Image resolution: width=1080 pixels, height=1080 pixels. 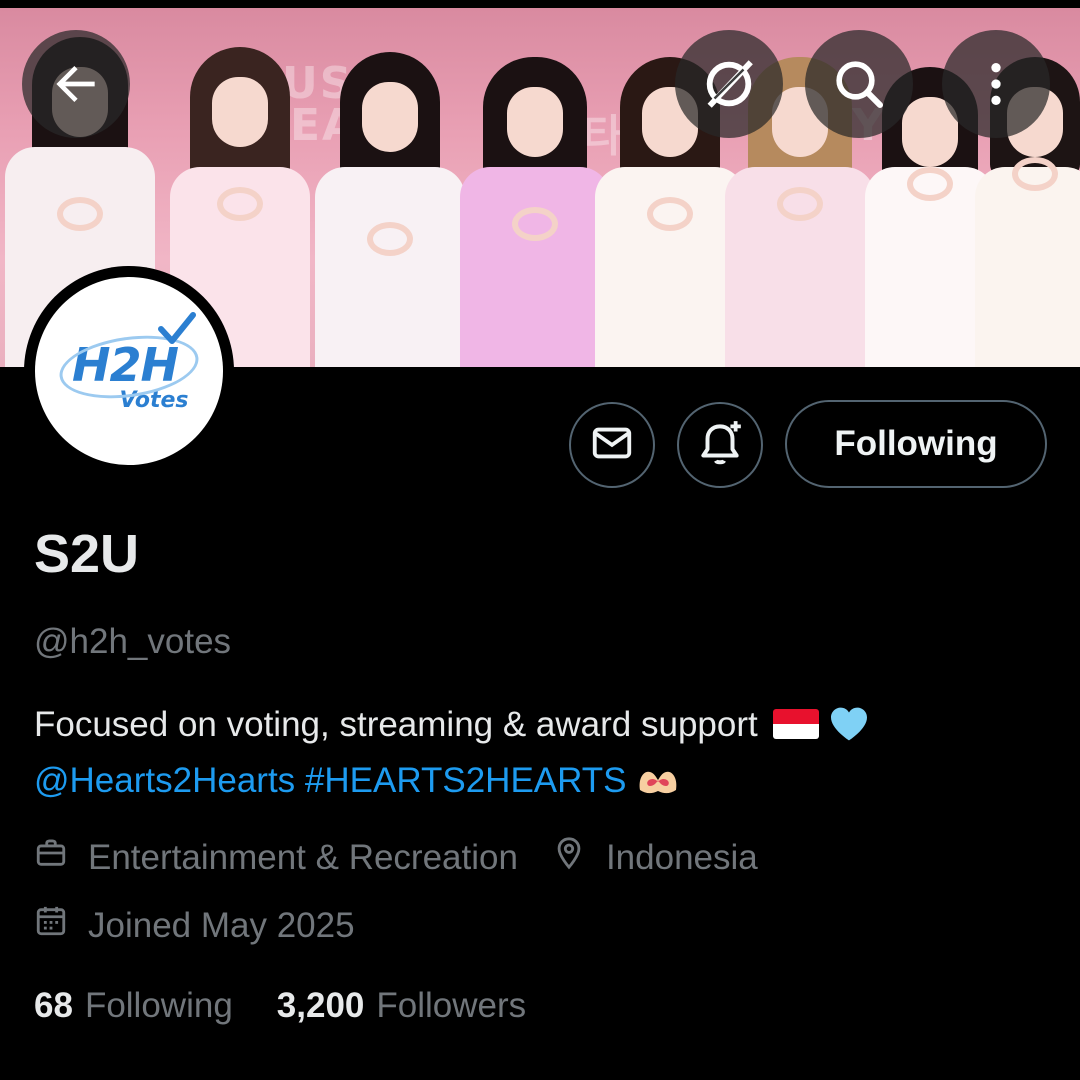 I want to click on profile-location: Indonesia, so click(x=655, y=857).